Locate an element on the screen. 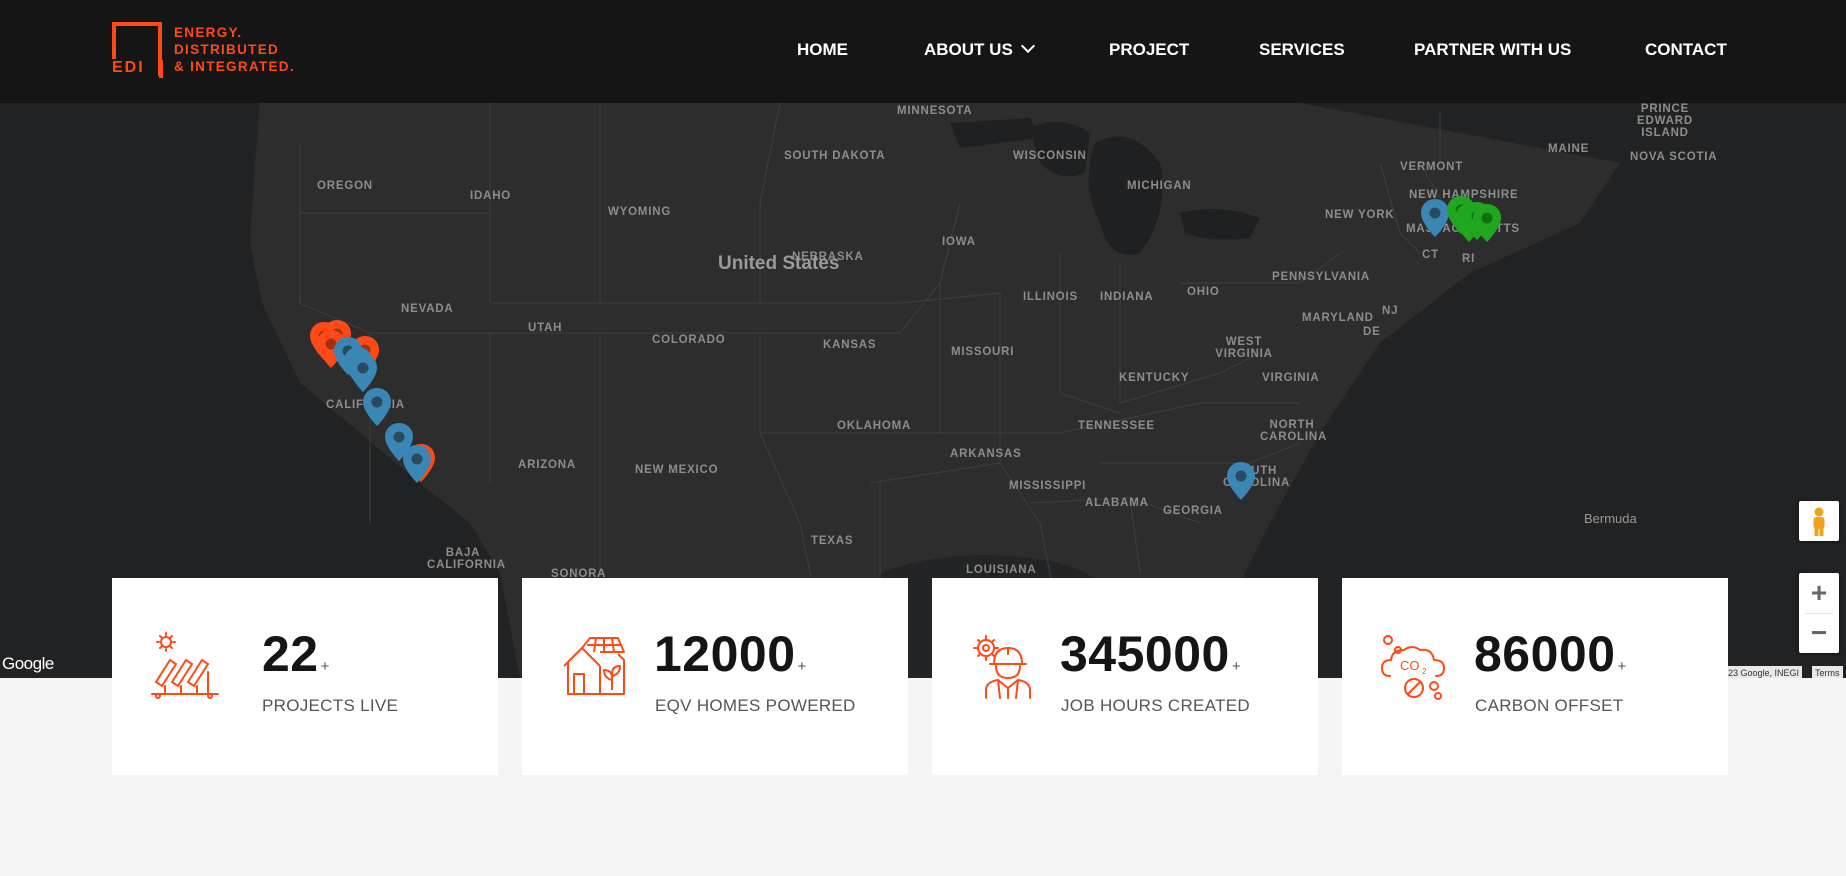 This screenshot has height=876, width=1846. logo-line: ENERGY. is located at coordinates (208, 32).